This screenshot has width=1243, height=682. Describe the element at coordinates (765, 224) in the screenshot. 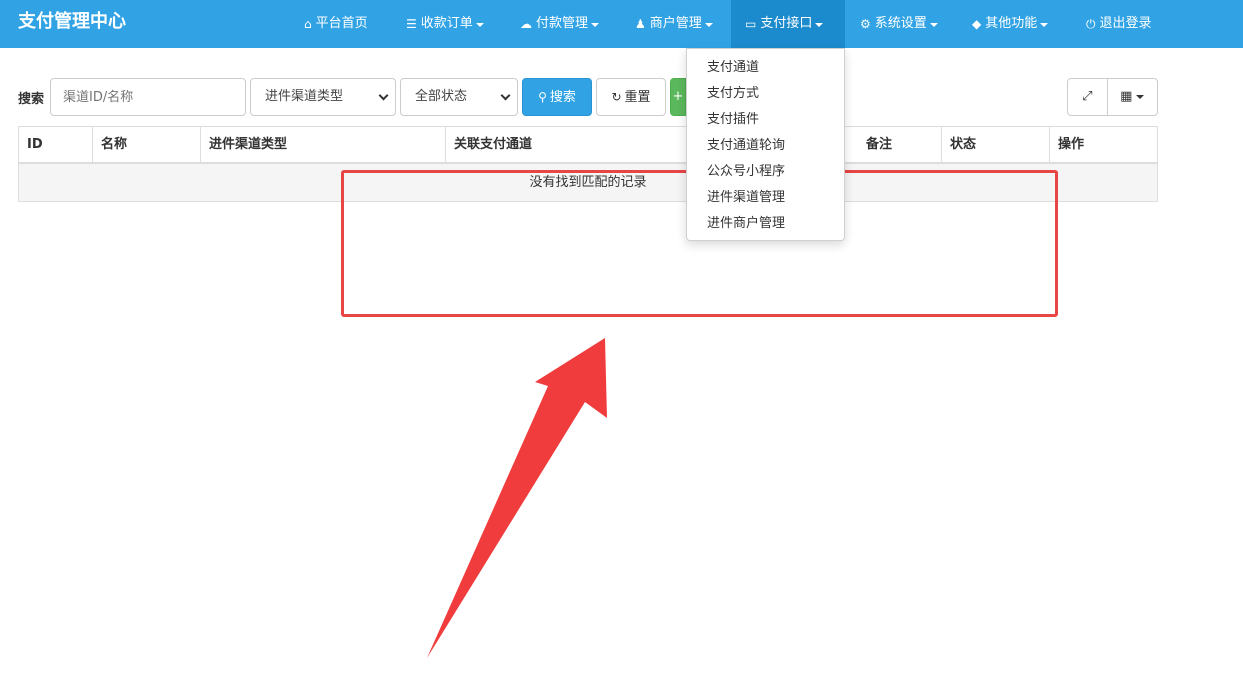

I see `menu-item-onboarding-merchant: 进件商户管理` at that location.